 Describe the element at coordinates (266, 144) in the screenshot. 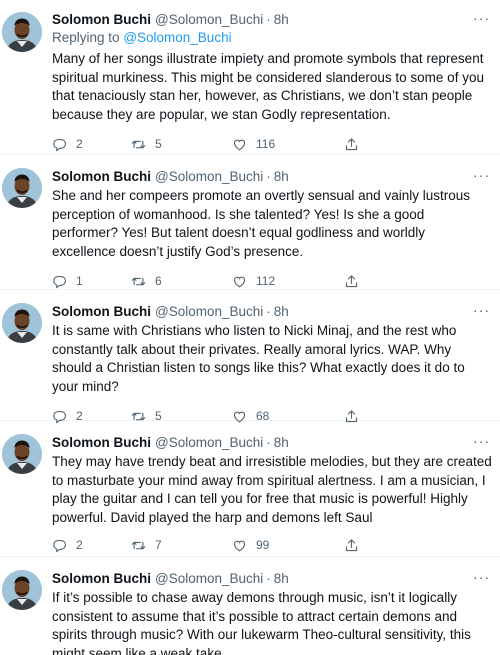

I see `like-count: 116` at that location.